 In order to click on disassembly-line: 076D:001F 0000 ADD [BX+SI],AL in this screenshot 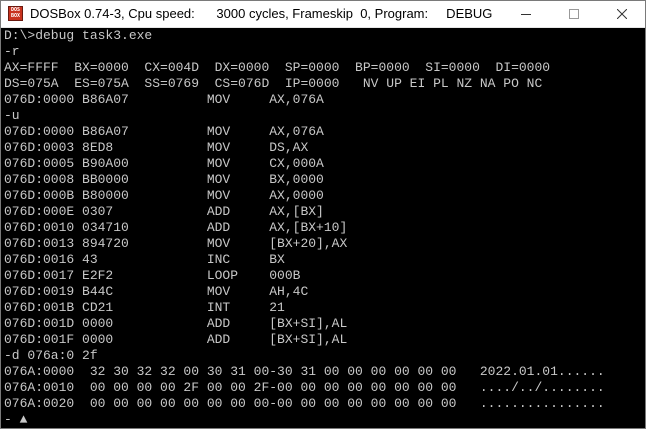, I will do `click(176, 339)`.